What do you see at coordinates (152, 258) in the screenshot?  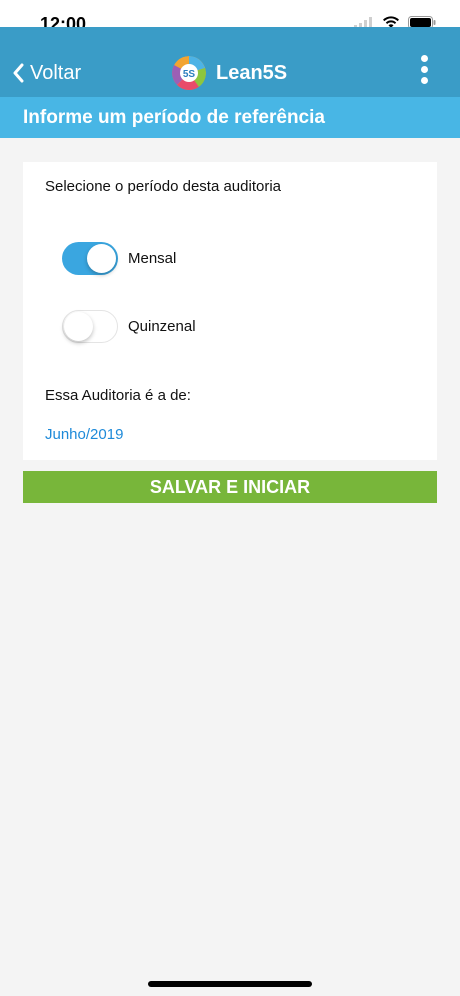 I see `monthly-label: Mensal` at bounding box center [152, 258].